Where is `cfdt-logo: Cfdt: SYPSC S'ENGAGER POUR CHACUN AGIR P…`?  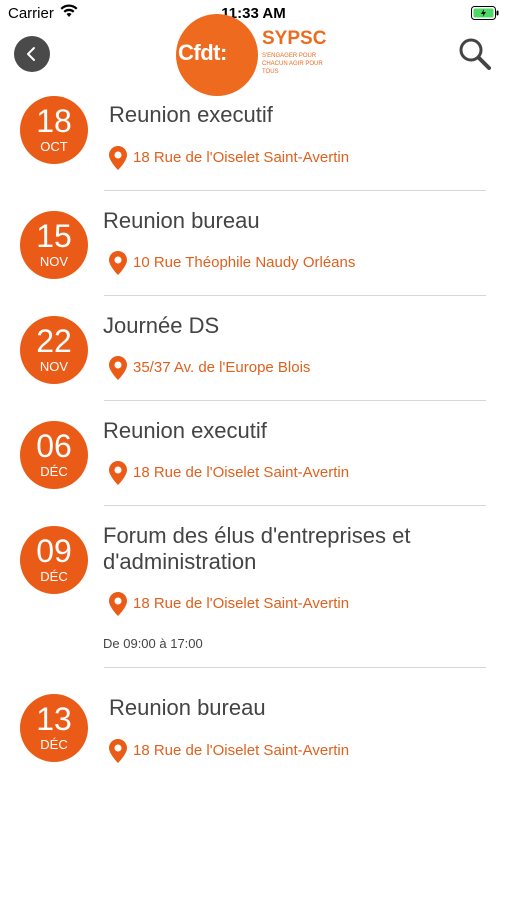
cfdt-logo: Cfdt: SYPSC S'ENGAGER POUR CHACUN AGIR P… is located at coordinates (256, 55).